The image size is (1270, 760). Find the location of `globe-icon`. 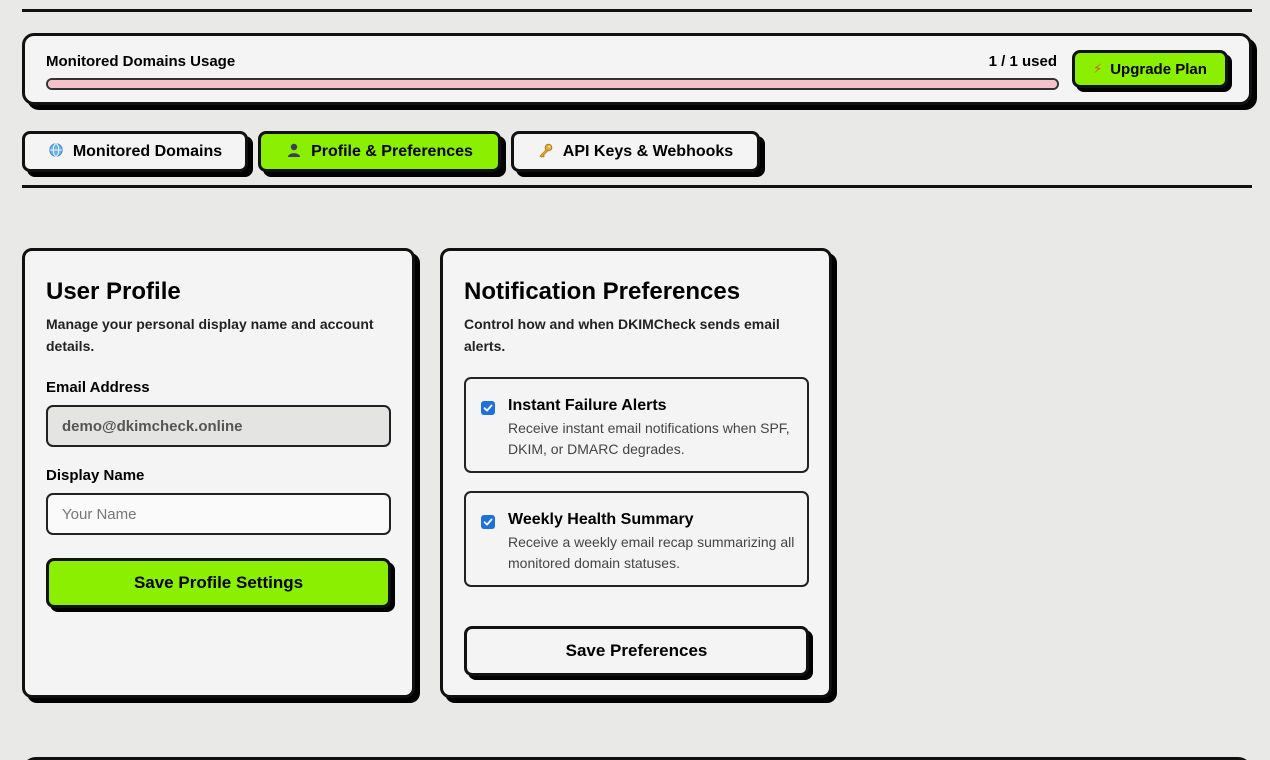

globe-icon is located at coordinates (56, 151).